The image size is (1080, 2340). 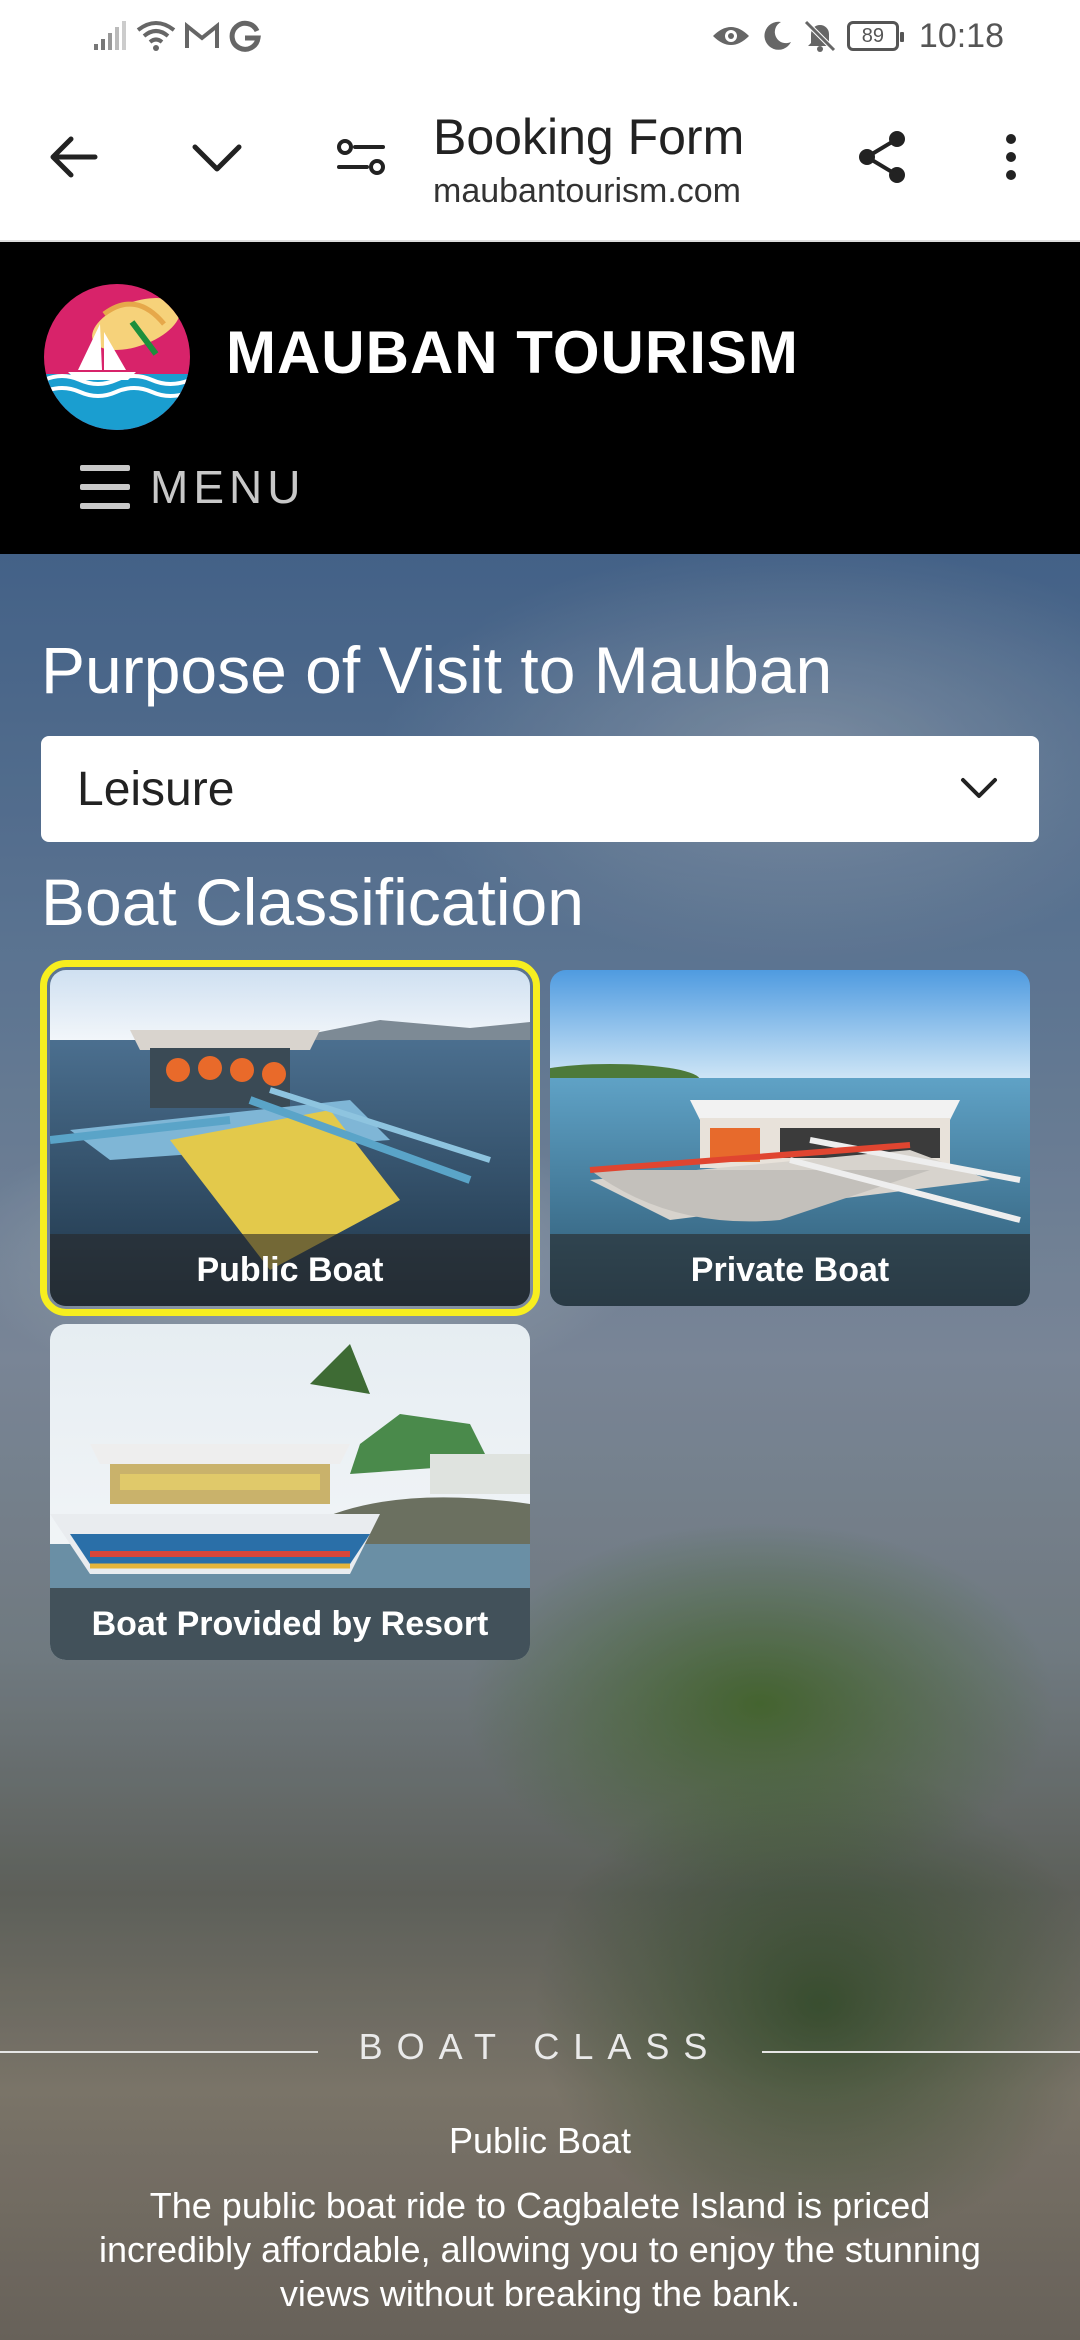 What do you see at coordinates (790, 1270) in the screenshot?
I see `boat-option-label: Private Boat` at bounding box center [790, 1270].